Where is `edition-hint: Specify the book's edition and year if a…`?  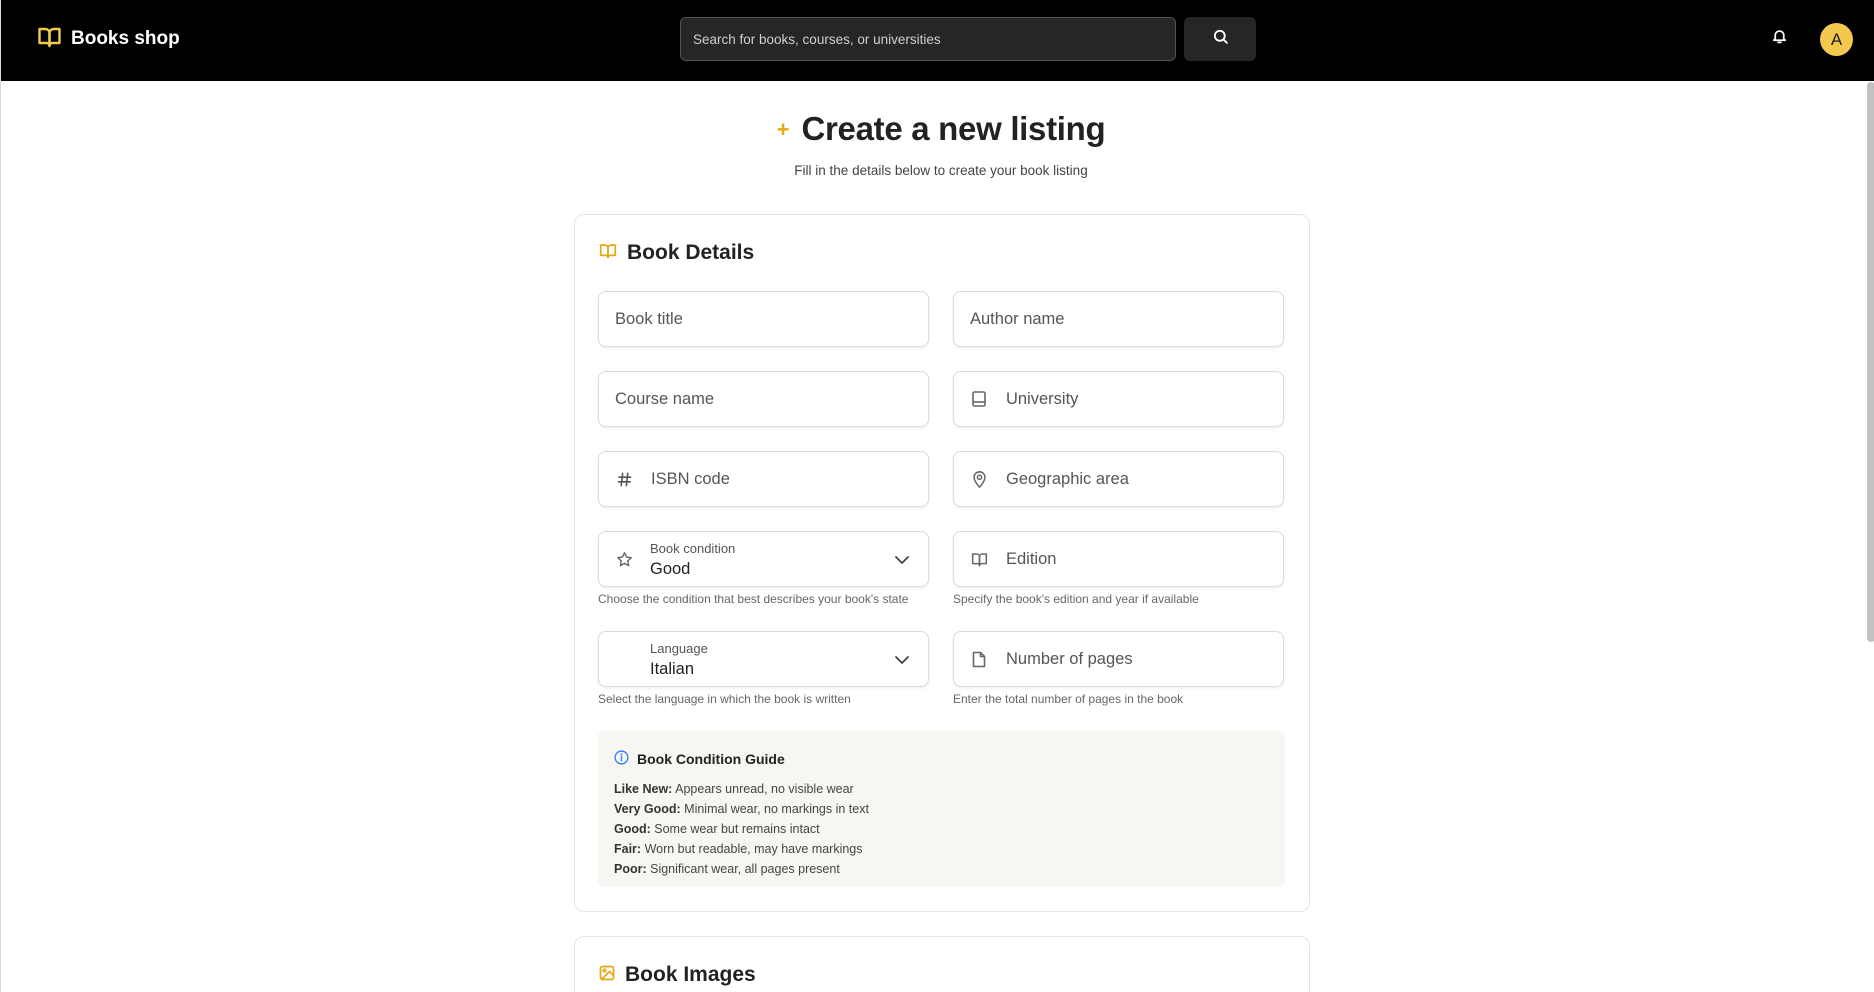
edition-hint: Specify the book's edition and year if a… is located at coordinates (1076, 599).